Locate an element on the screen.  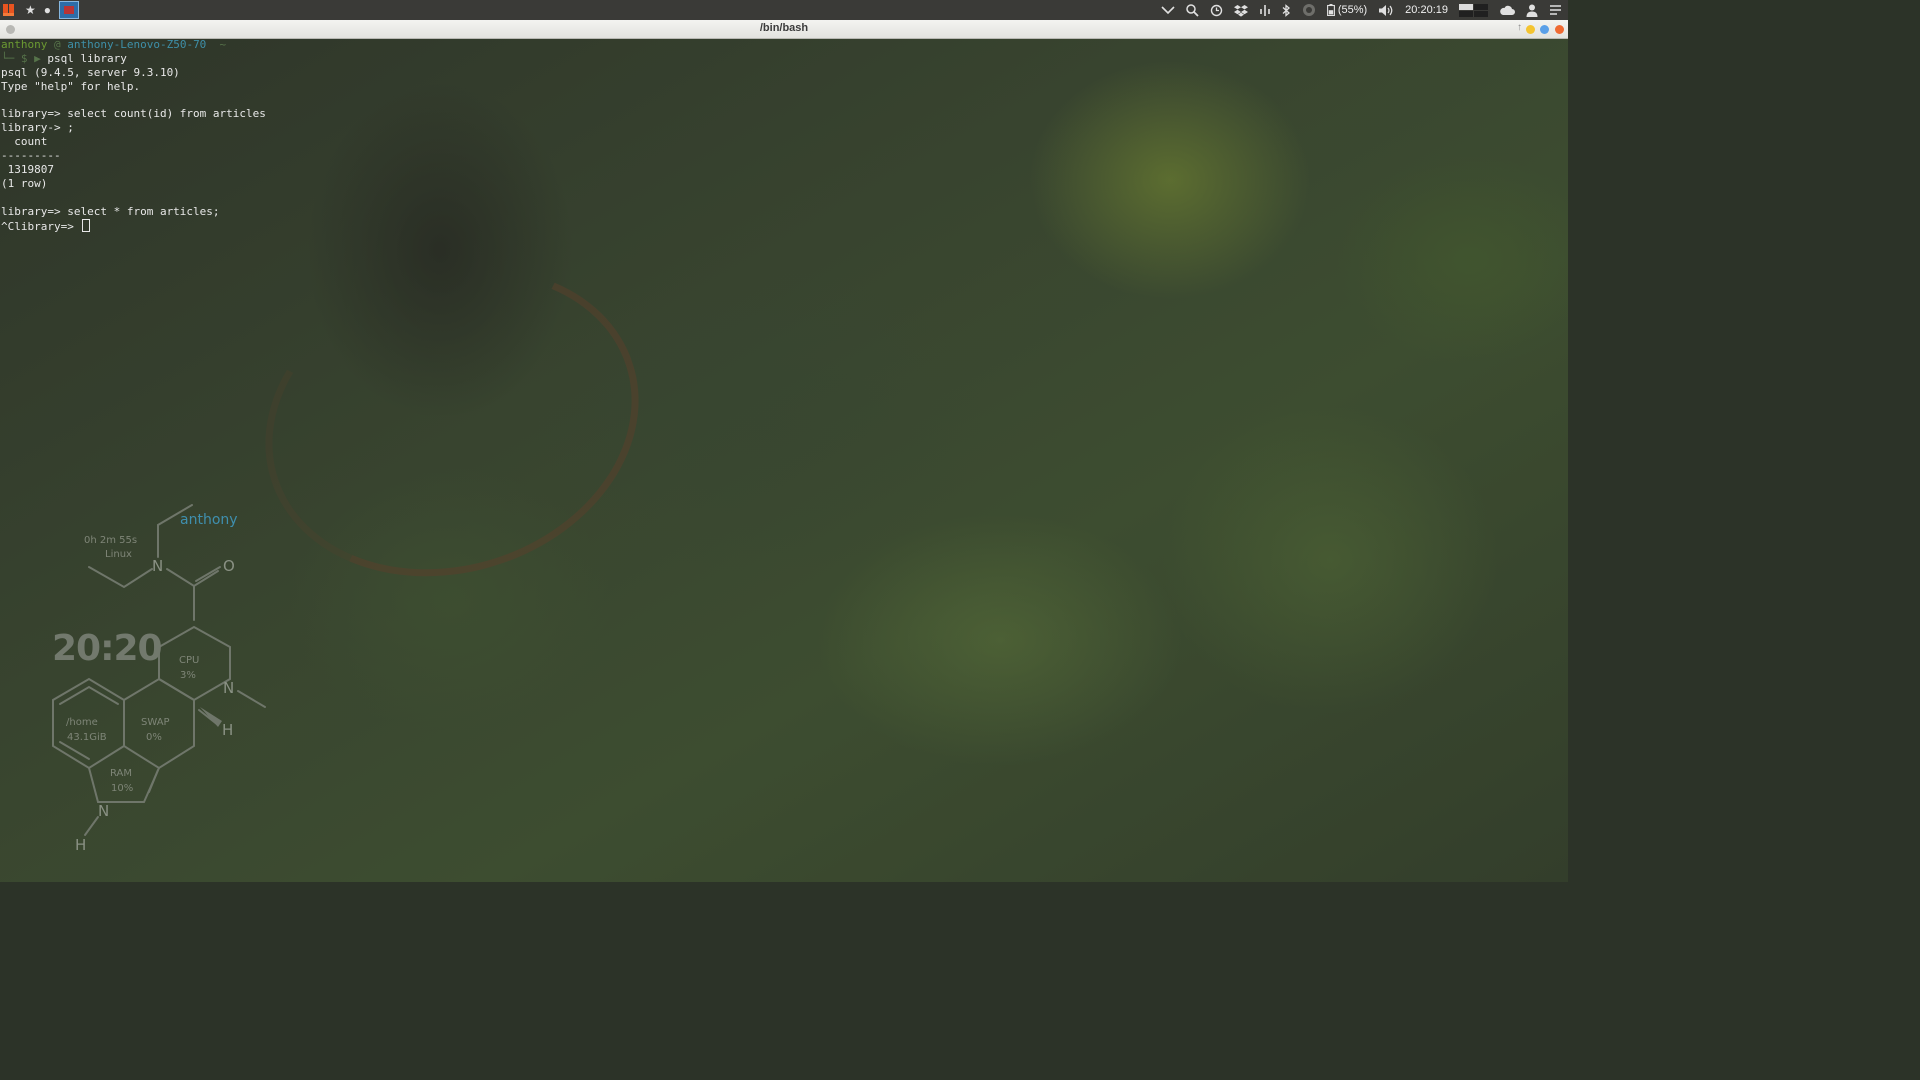
conky-uptime: 0h 2m 55s is located at coordinates (111, 540).